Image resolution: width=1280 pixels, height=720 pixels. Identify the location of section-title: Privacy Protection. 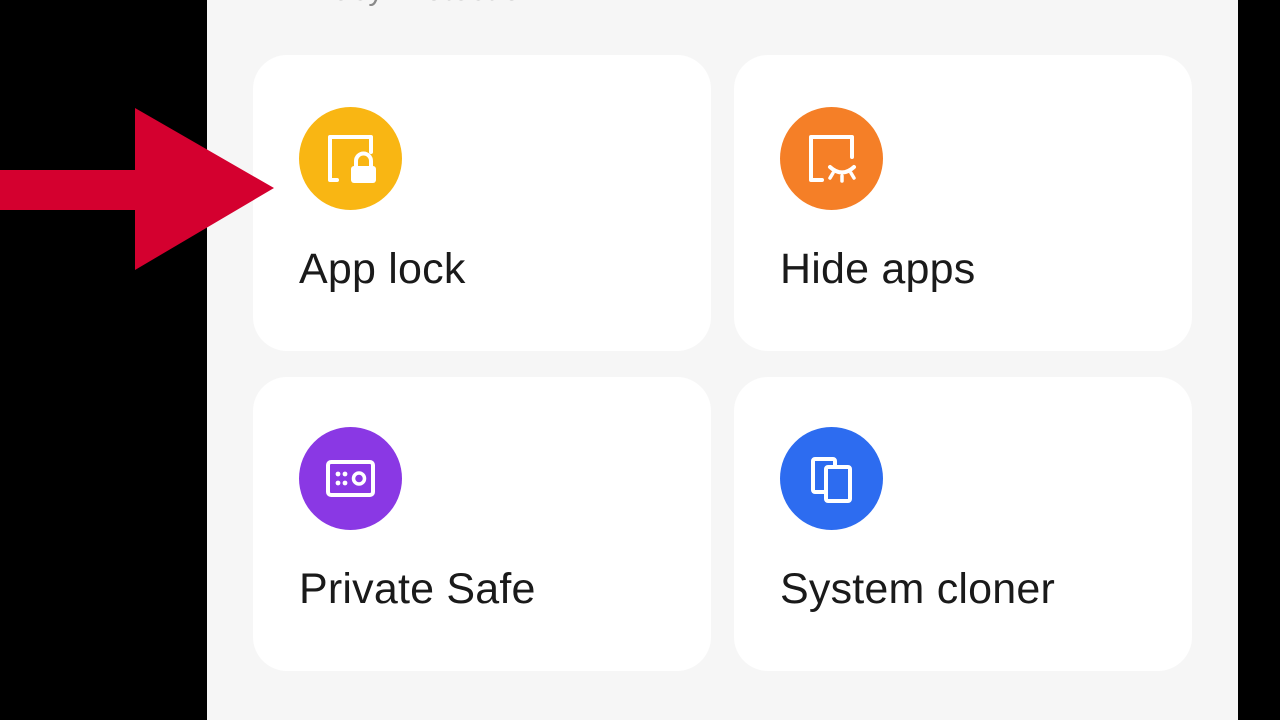
(409, 4).